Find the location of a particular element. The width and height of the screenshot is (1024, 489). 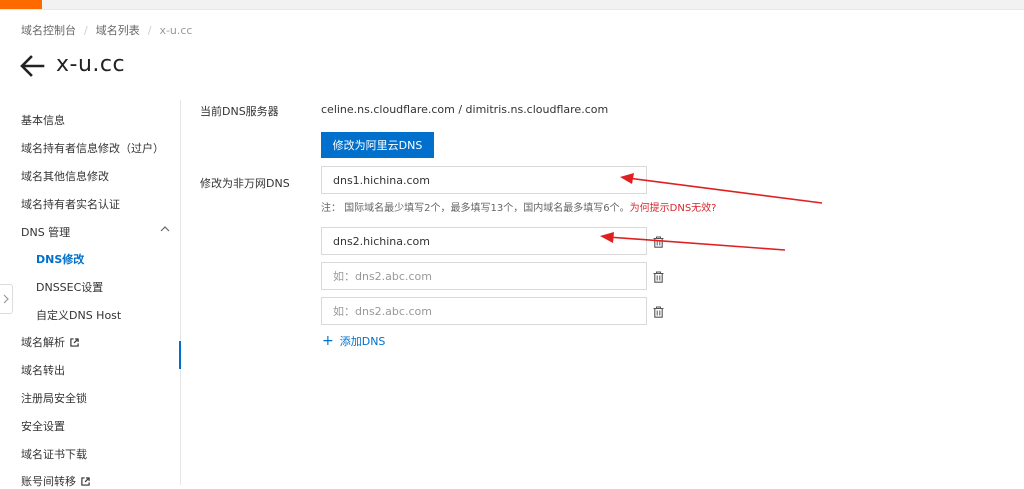

sidebar-item-realname-auth: 域名持有者实名认证 is located at coordinates (70, 204).